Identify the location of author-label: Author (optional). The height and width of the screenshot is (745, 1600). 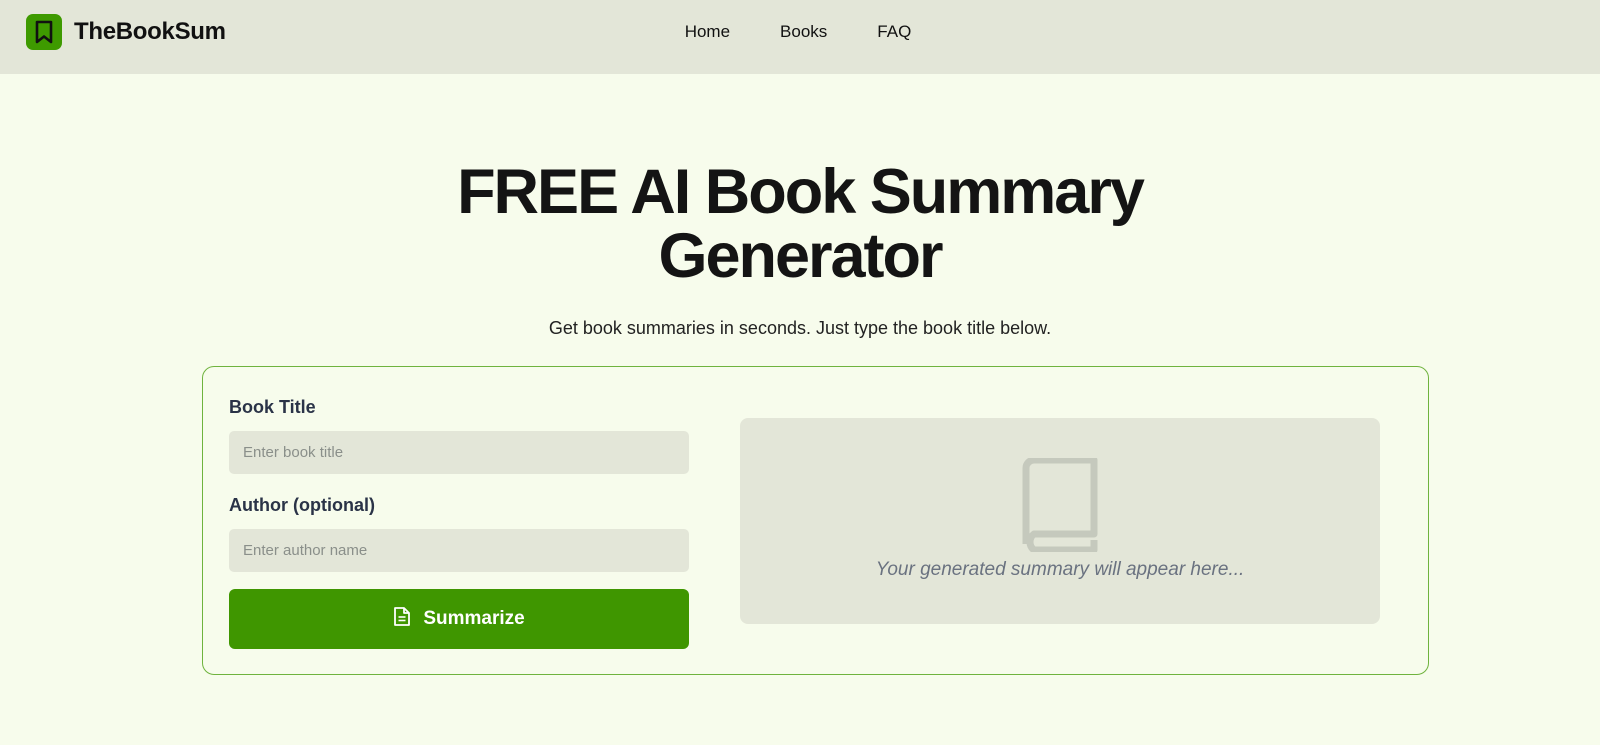
(302, 505).